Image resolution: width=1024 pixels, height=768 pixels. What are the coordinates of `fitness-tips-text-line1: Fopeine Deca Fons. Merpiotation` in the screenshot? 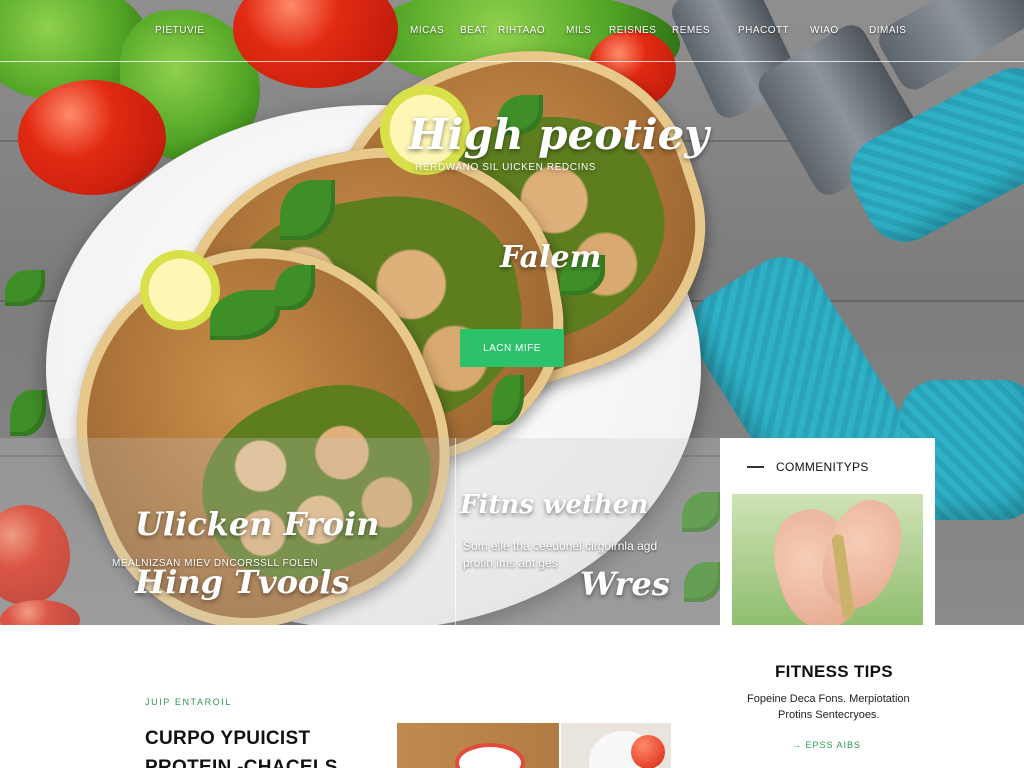 It's located at (828, 699).